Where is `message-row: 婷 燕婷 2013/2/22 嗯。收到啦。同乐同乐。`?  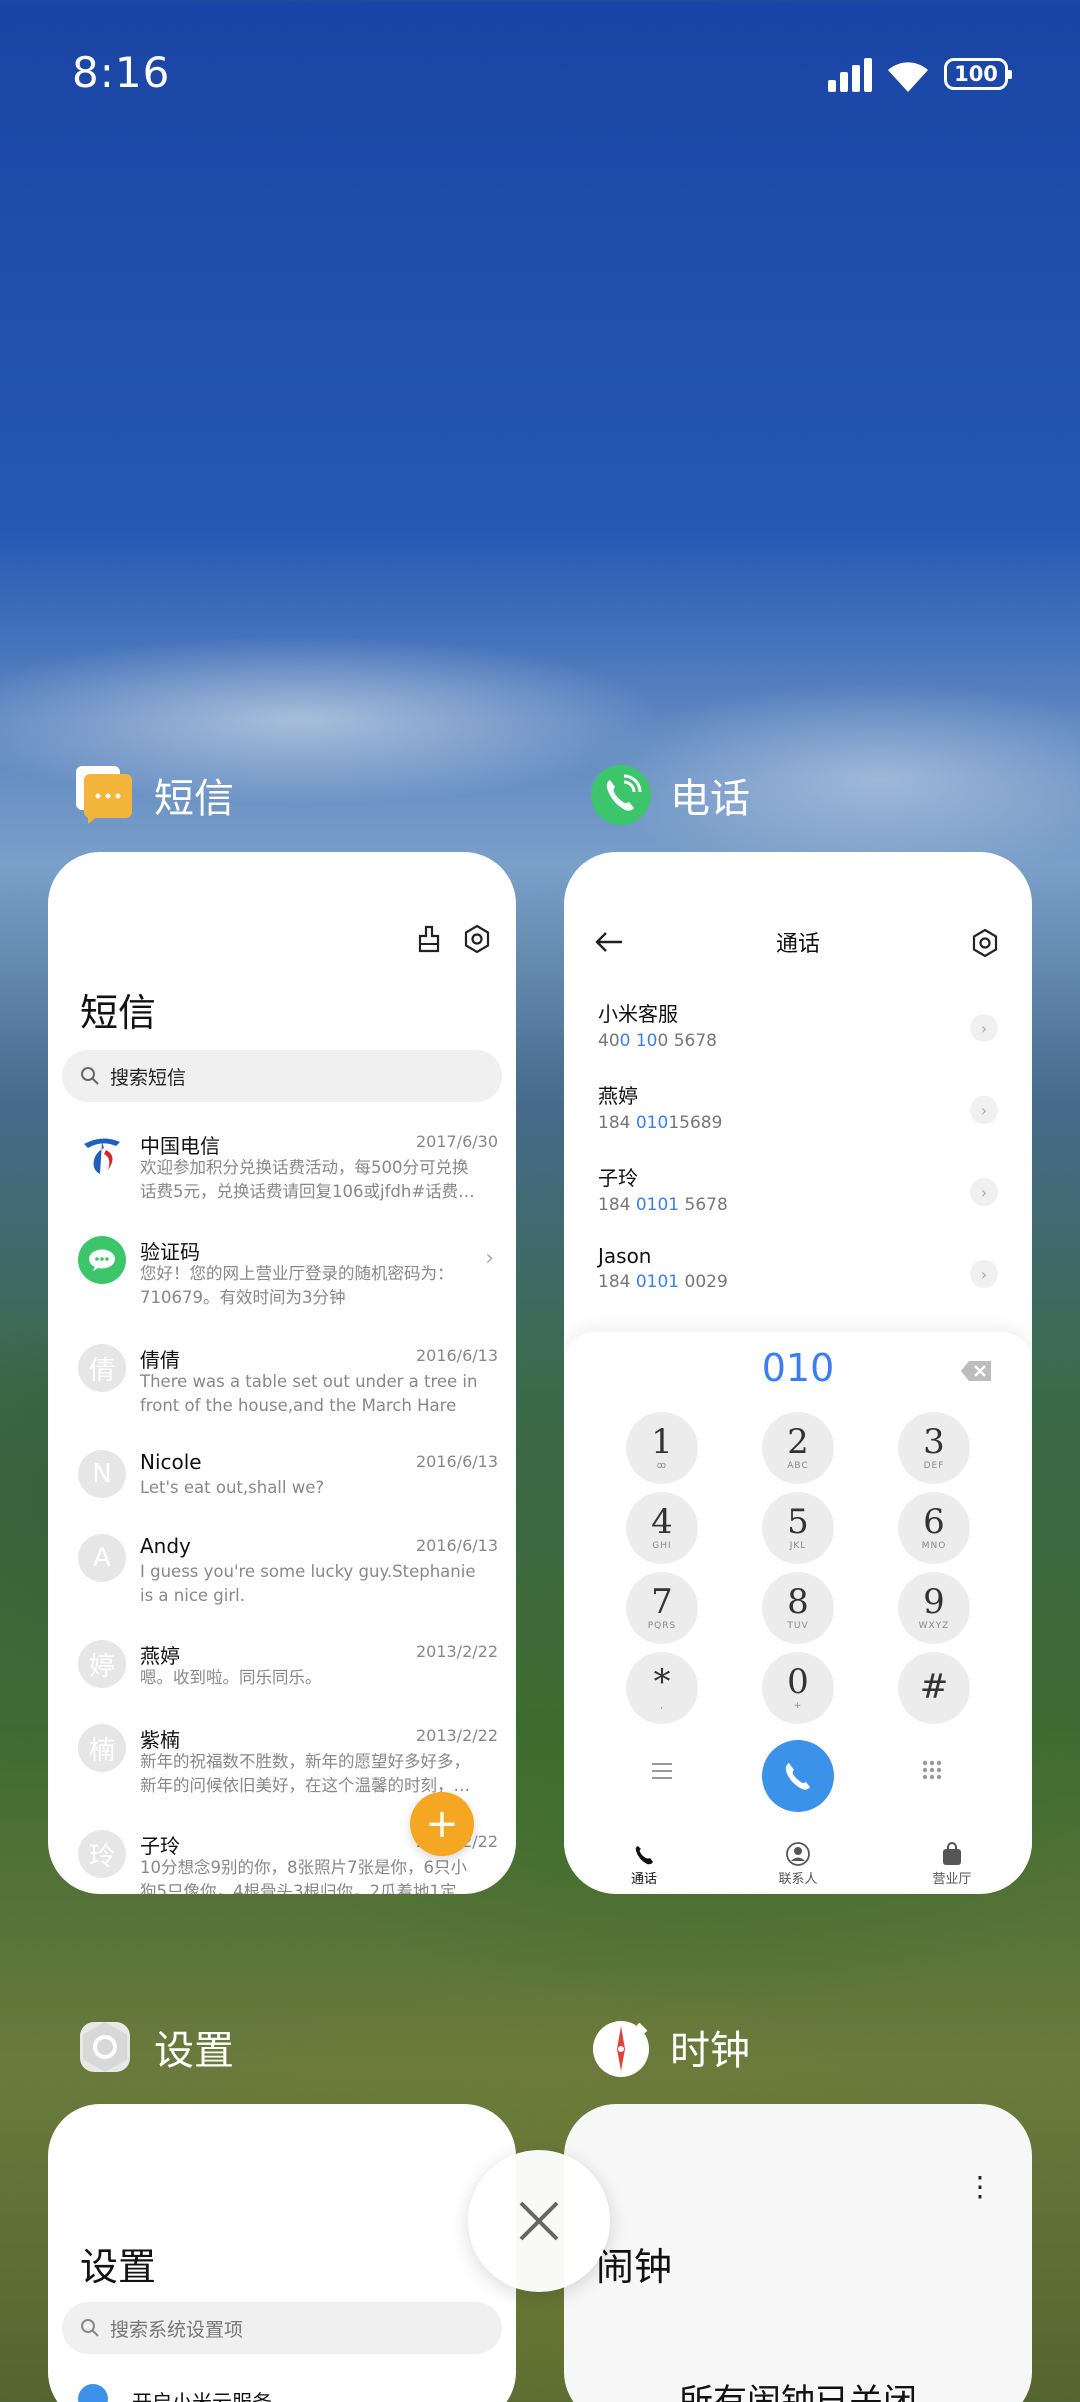
message-row: 婷 燕婷 2013/2/22 嗯。收到啦。同乐同乐。 is located at coordinates (288, 1665).